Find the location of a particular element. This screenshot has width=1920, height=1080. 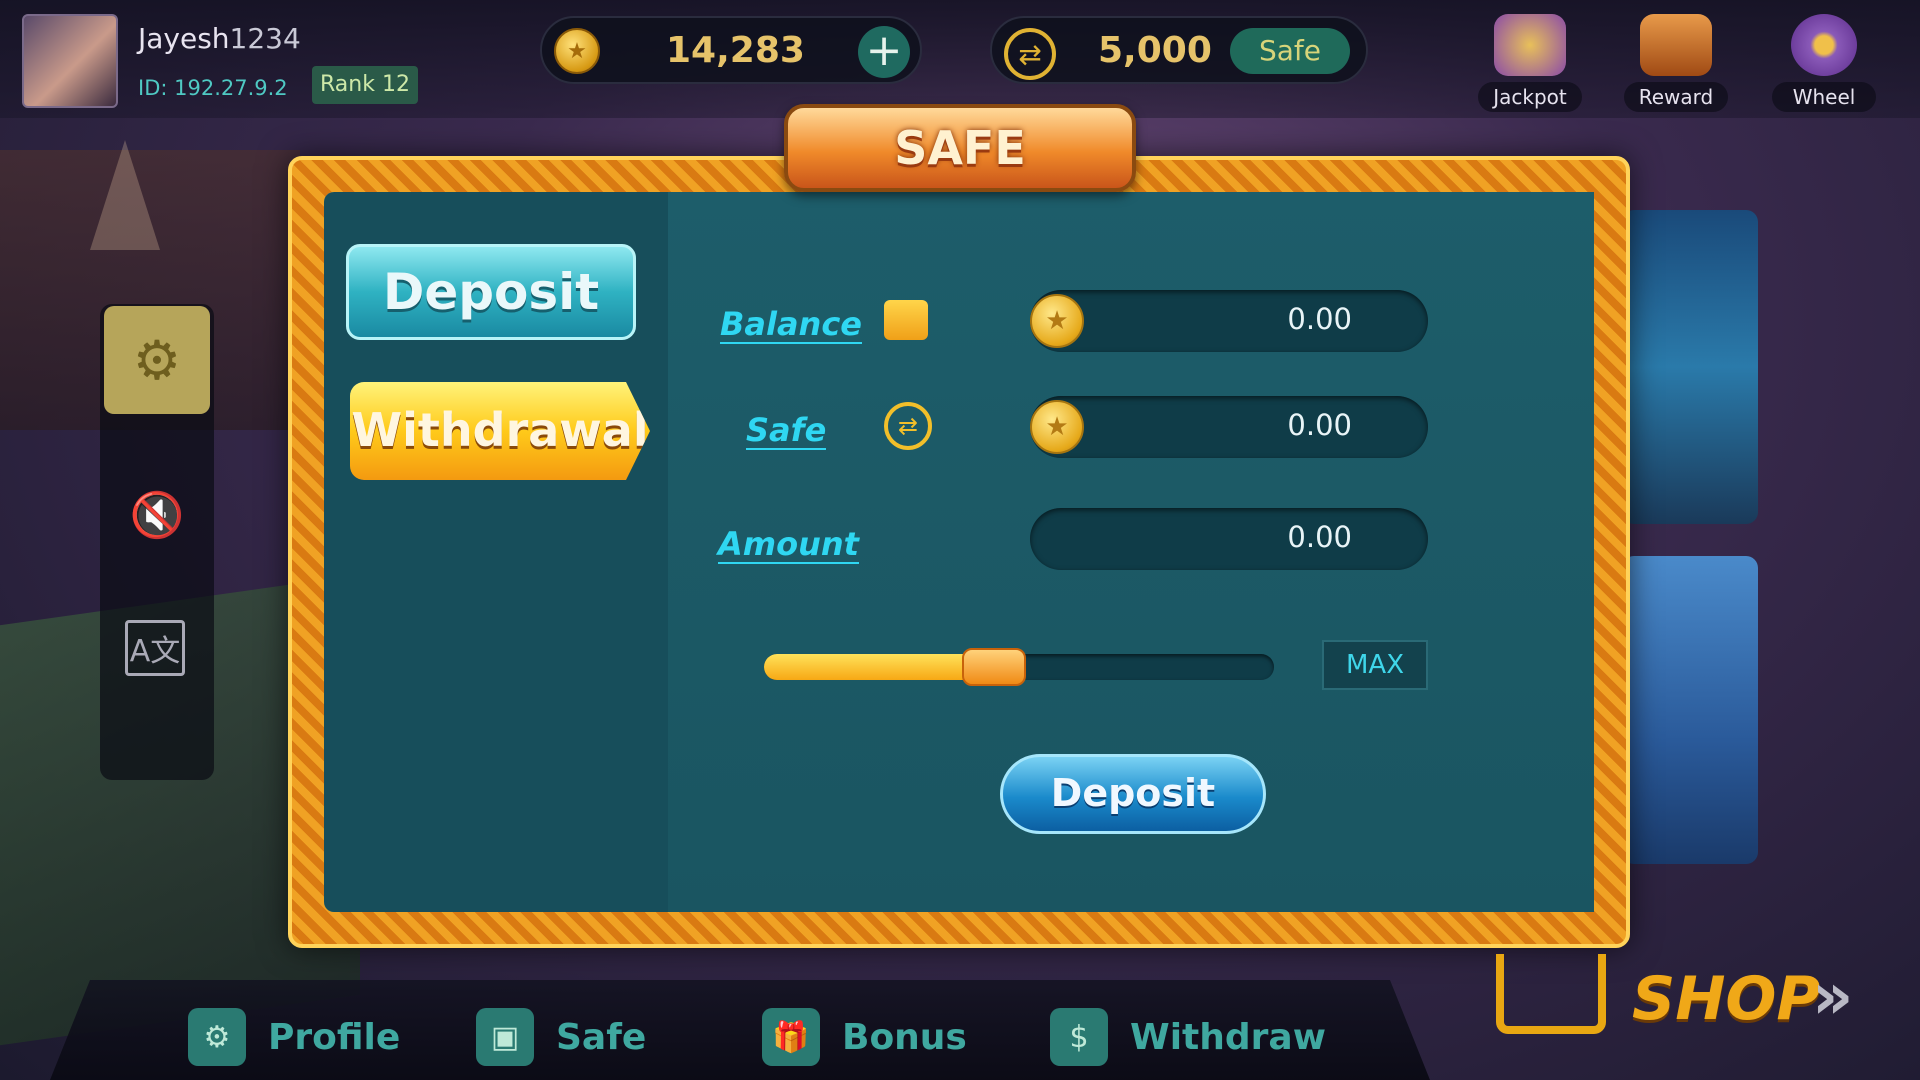

wheel-icon is located at coordinates (1824, 45).